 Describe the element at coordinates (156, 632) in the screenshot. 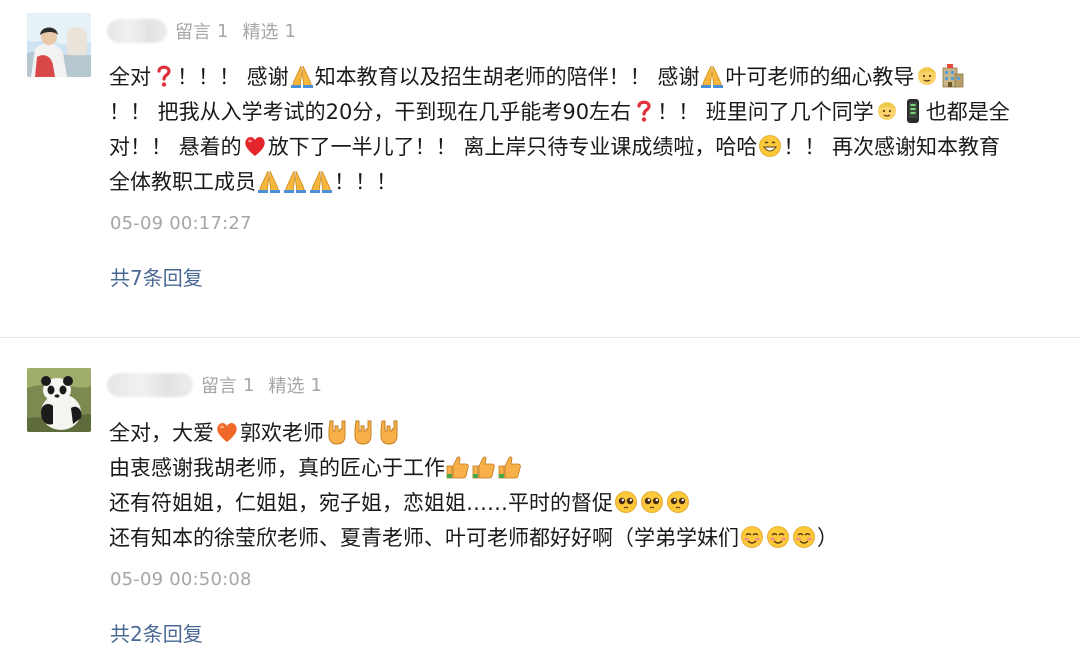

I see `view-replies-link: 共2条回复` at that location.